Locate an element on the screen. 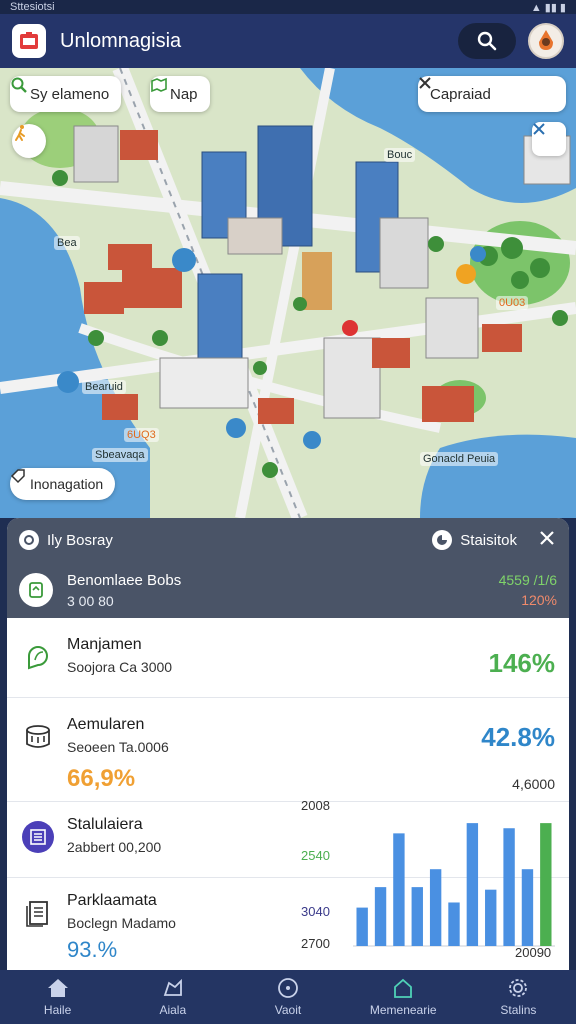 This screenshot has width=576, height=1024. map-label: 0U03 is located at coordinates (512, 303).